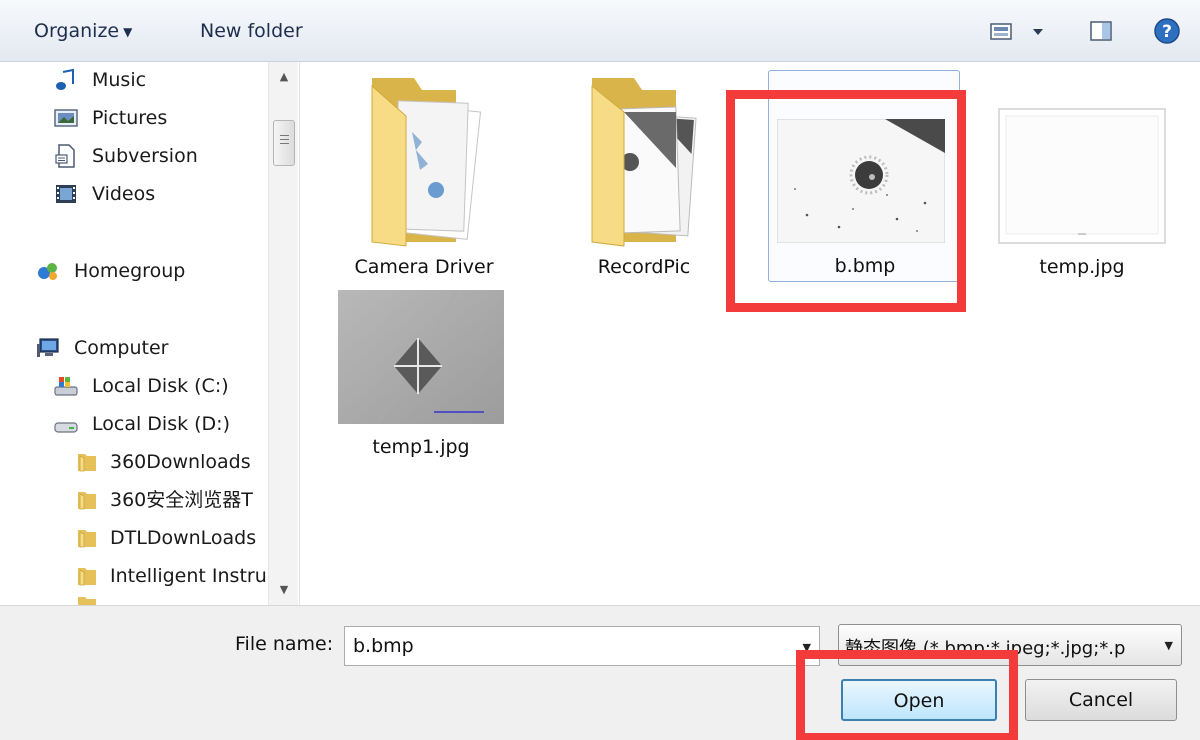  What do you see at coordinates (65, 79) in the screenshot?
I see `music-icon` at bounding box center [65, 79].